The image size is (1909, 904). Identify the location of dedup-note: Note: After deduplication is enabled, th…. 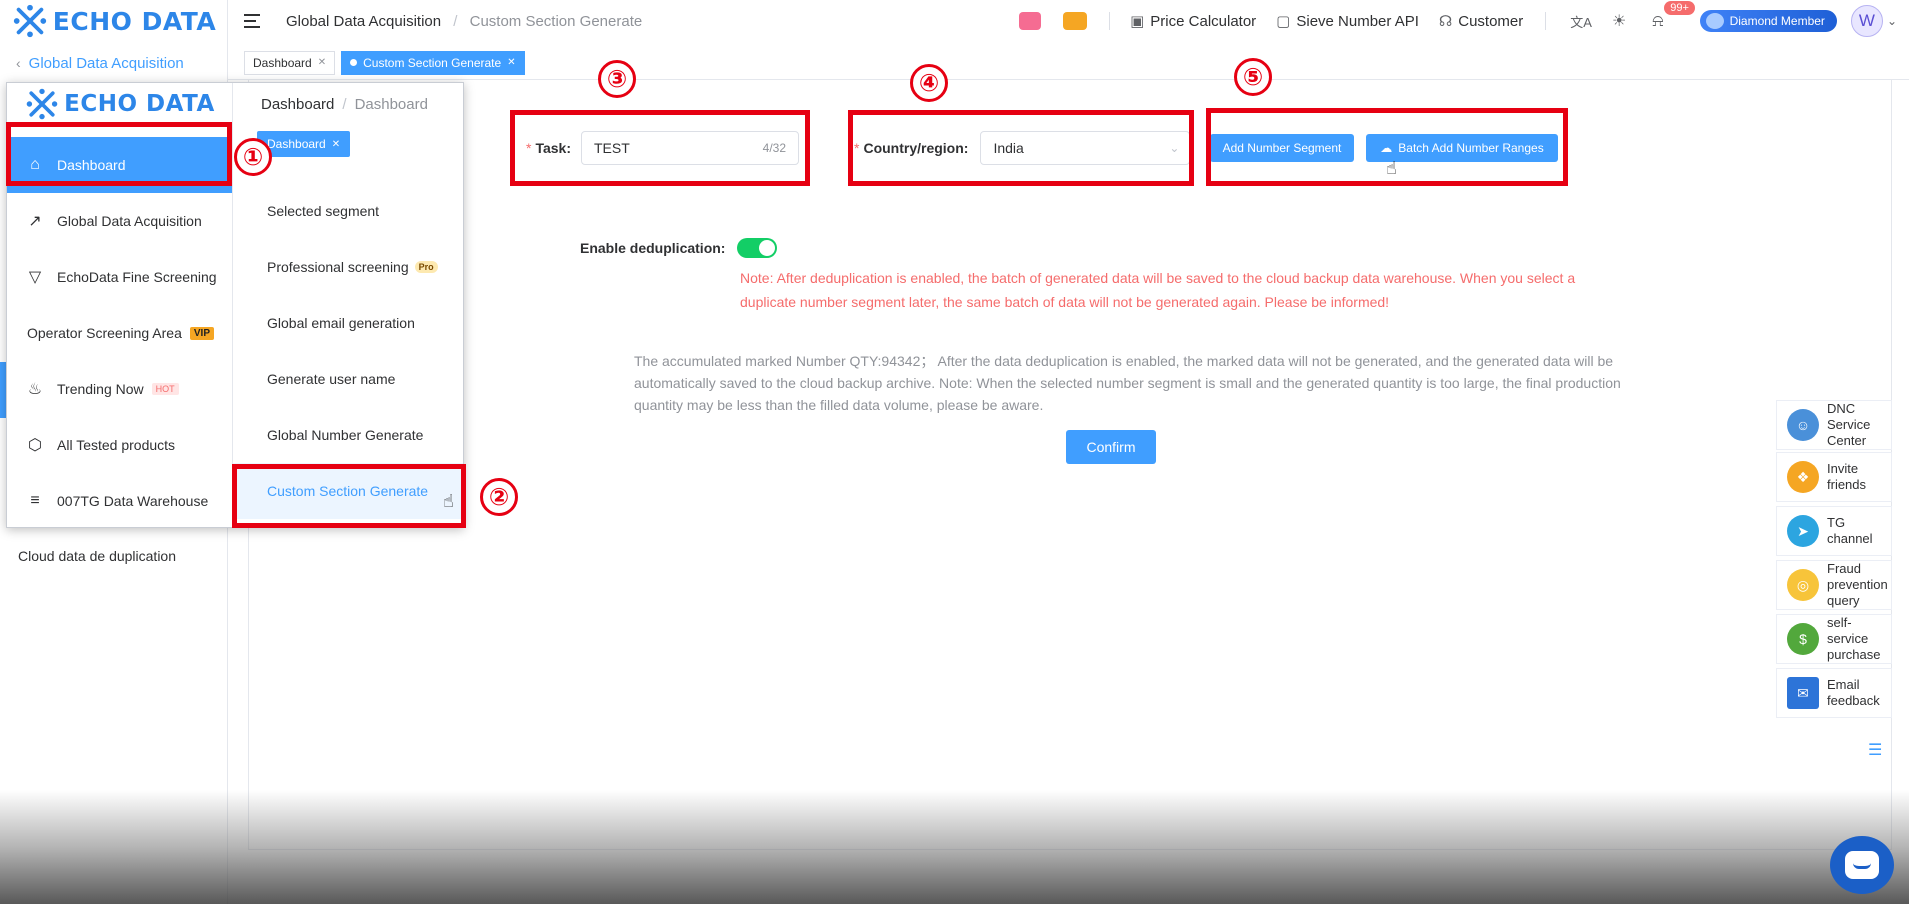
(1158, 290).